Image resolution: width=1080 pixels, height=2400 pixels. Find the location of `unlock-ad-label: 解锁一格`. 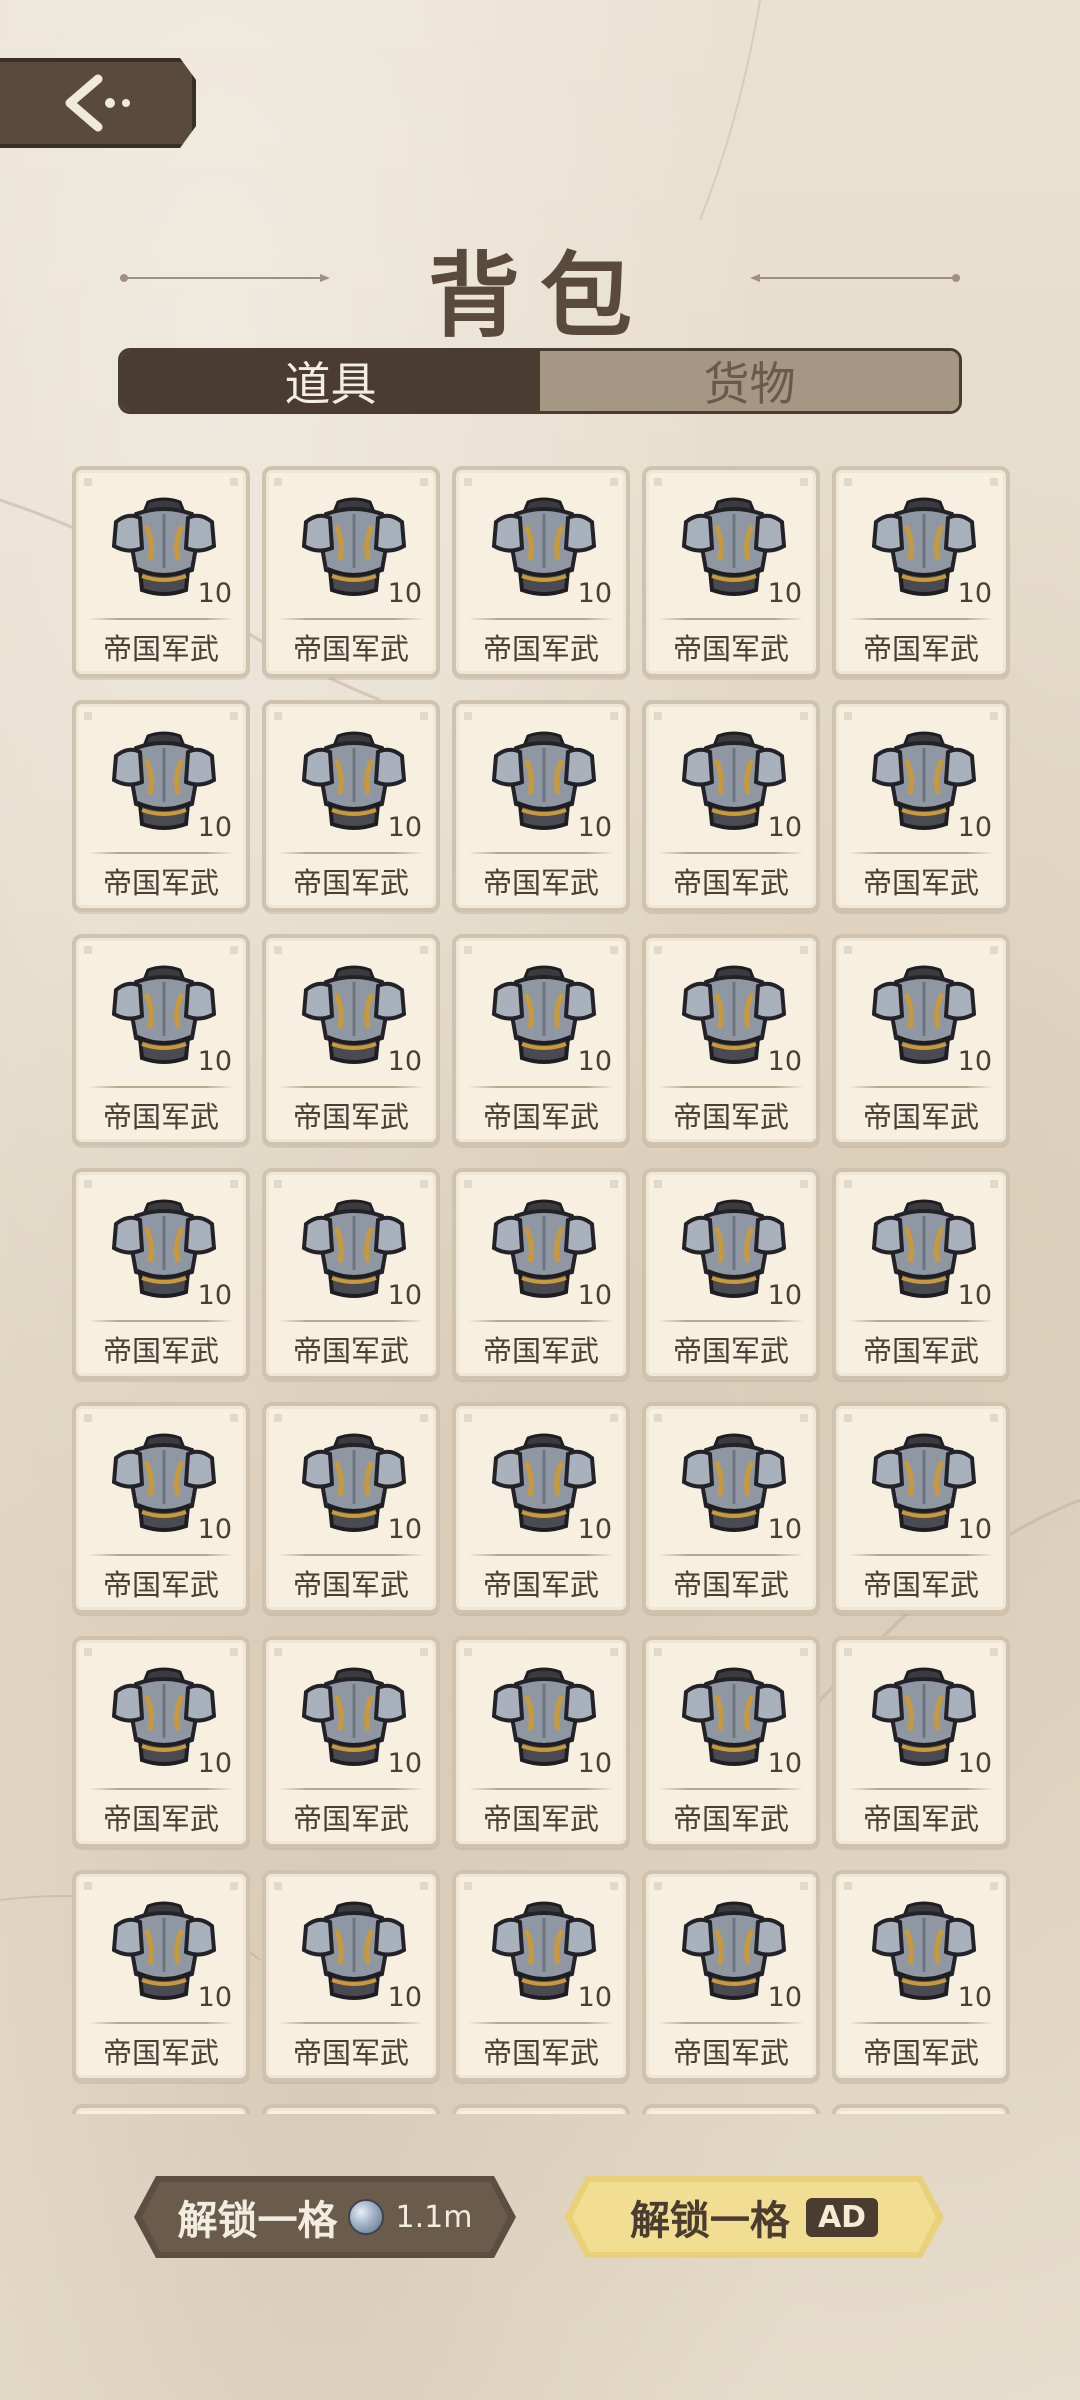

unlock-ad-label: 解锁一格 is located at coordinates (709, 2220).